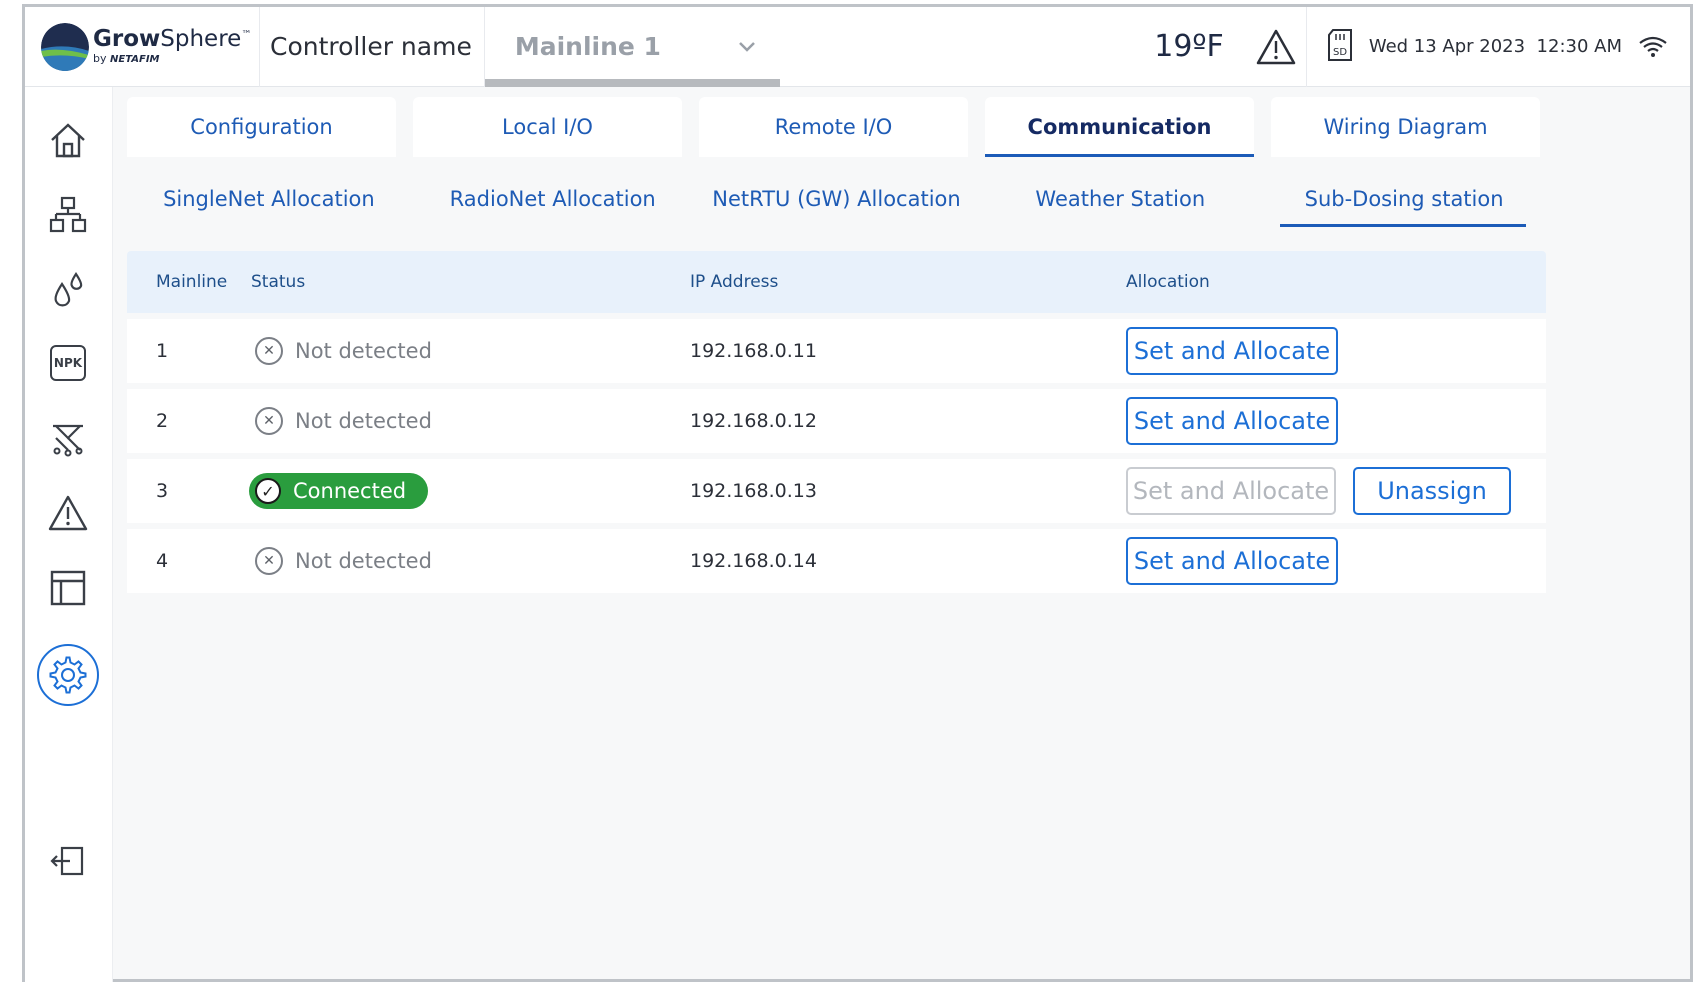 This screenshot has width=1697, height=985. What do you see at coordinates (632, 82) in the screenshot?
I see `dropdown-underline` at bounding box center [632, 82].